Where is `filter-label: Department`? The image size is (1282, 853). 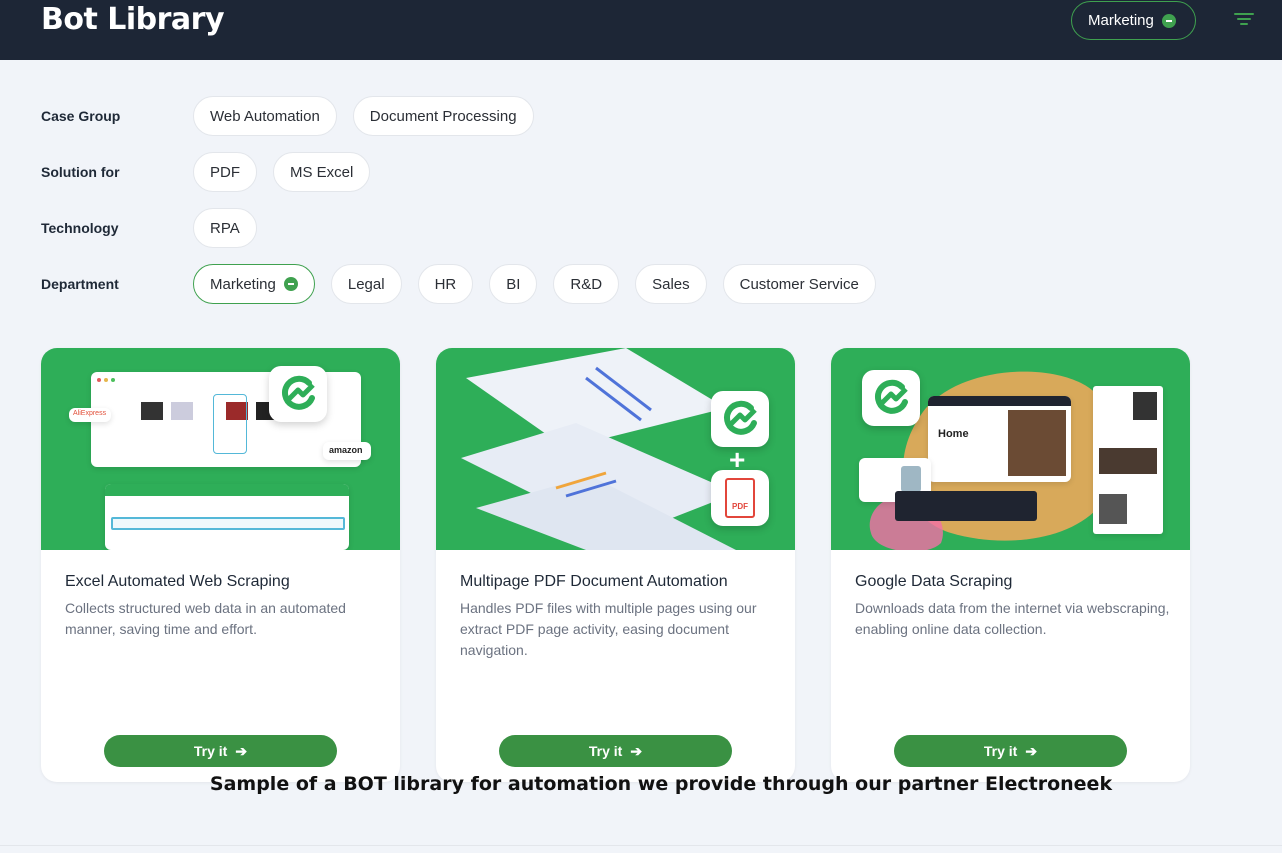 filter-label: Department is located at coordinates (80, 284).